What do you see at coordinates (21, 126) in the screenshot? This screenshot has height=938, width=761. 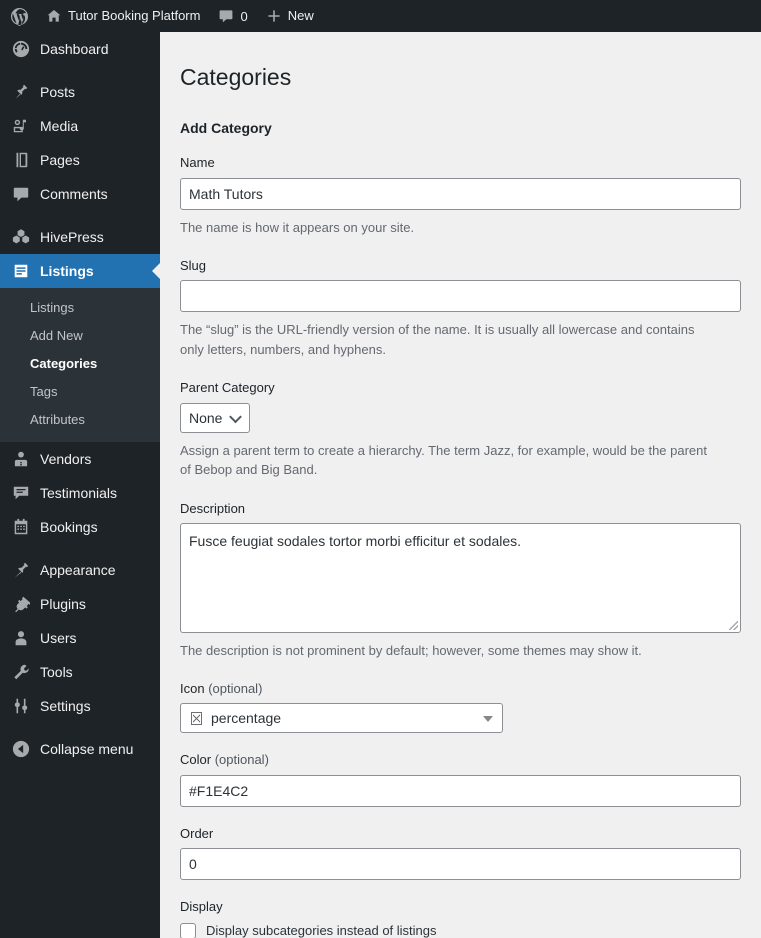 I see `media-icon` at bounding box center [21, 126].